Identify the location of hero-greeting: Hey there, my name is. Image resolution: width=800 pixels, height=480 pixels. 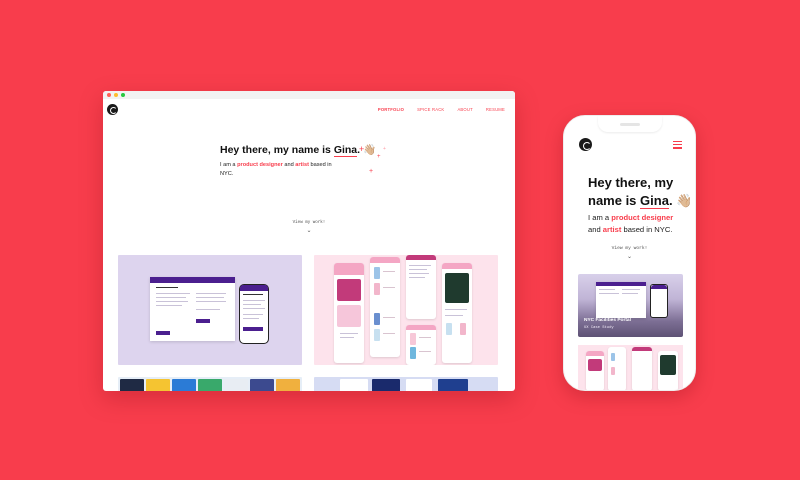
(277, 150).